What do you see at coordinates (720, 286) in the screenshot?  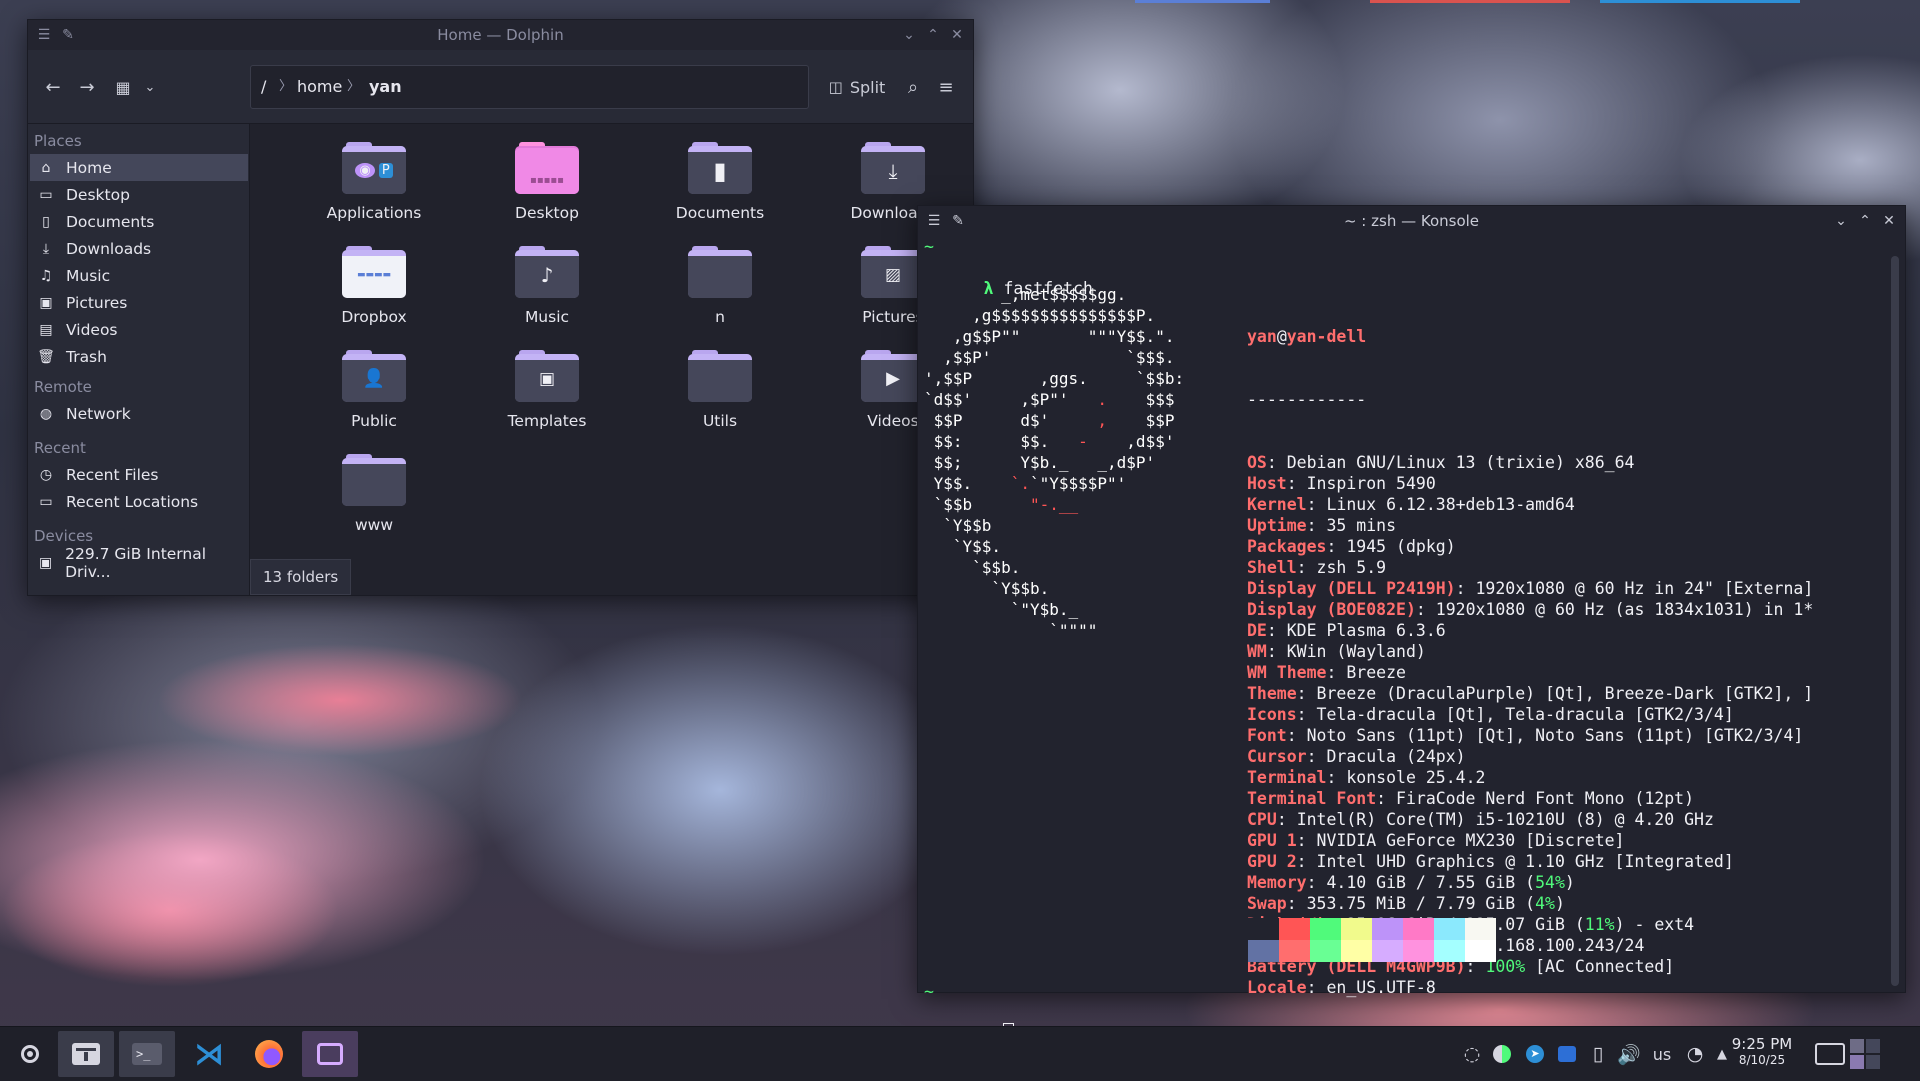 I see `folder-n: n` at bounding box center [720, 286].